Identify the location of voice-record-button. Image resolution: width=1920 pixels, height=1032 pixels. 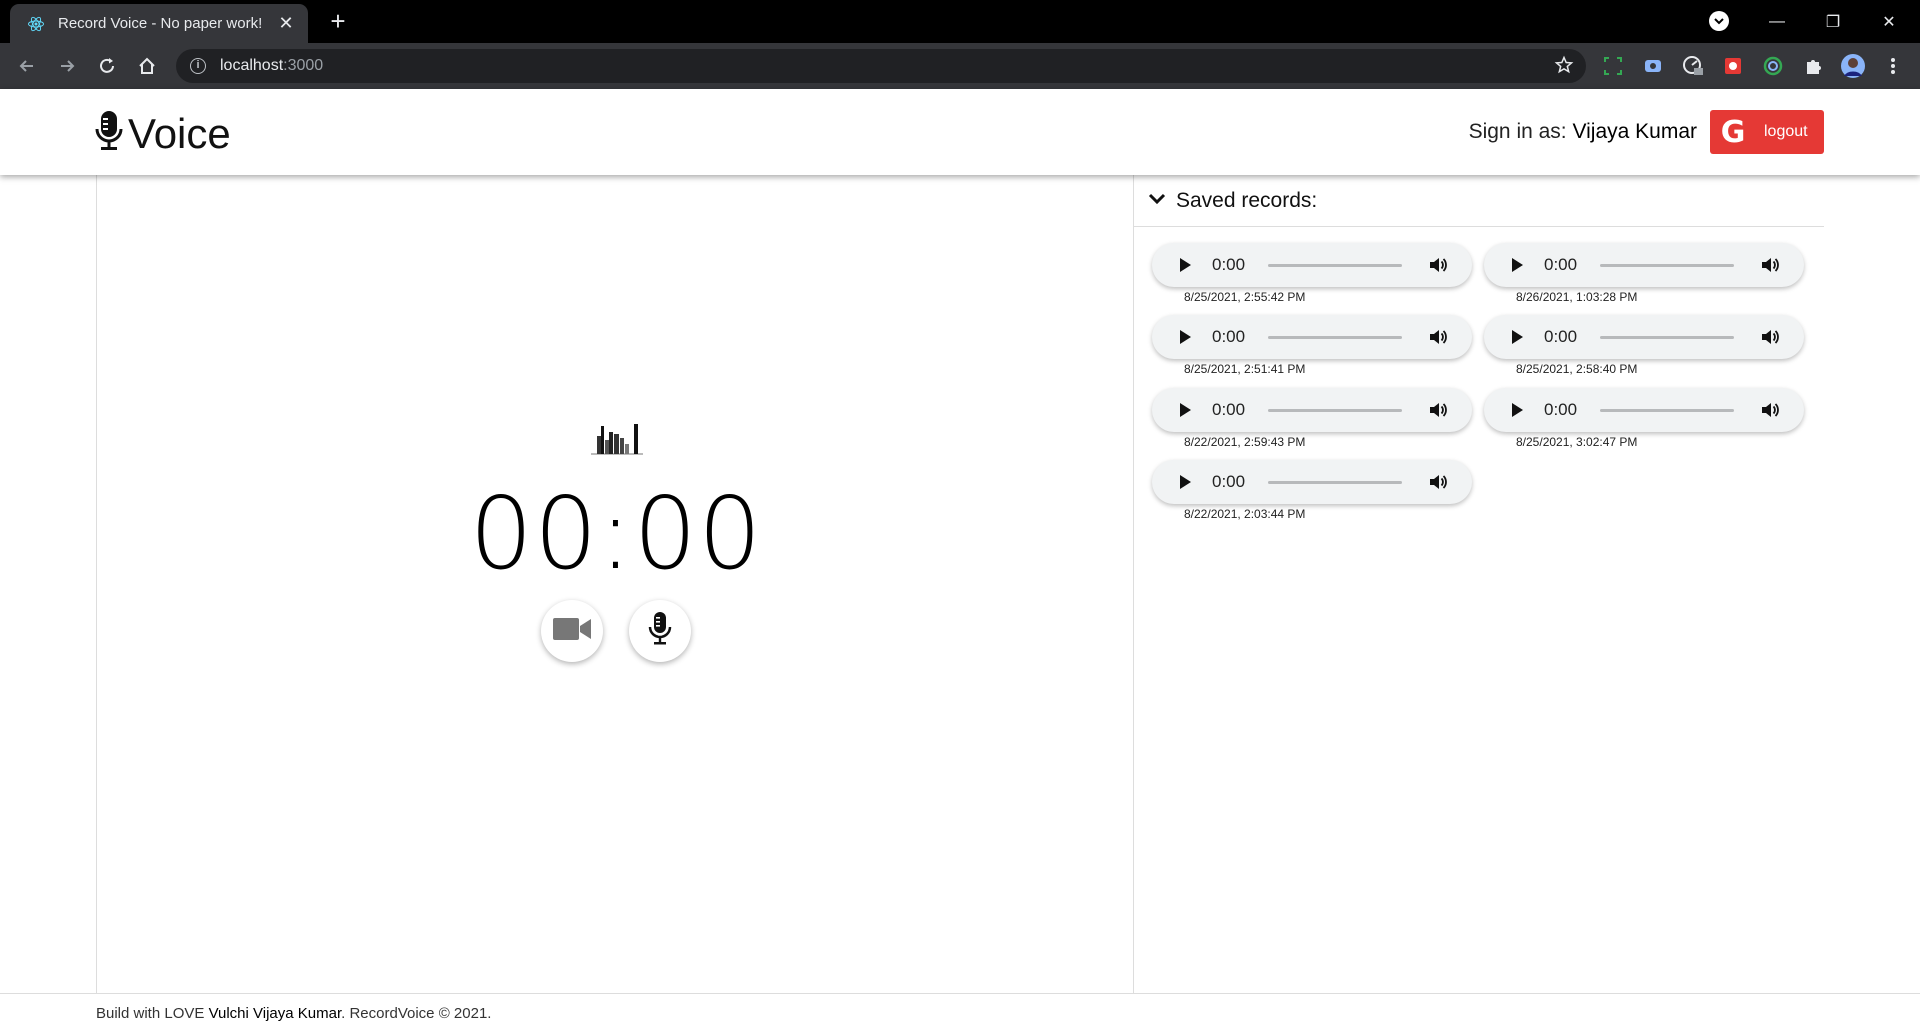
(660, 631).